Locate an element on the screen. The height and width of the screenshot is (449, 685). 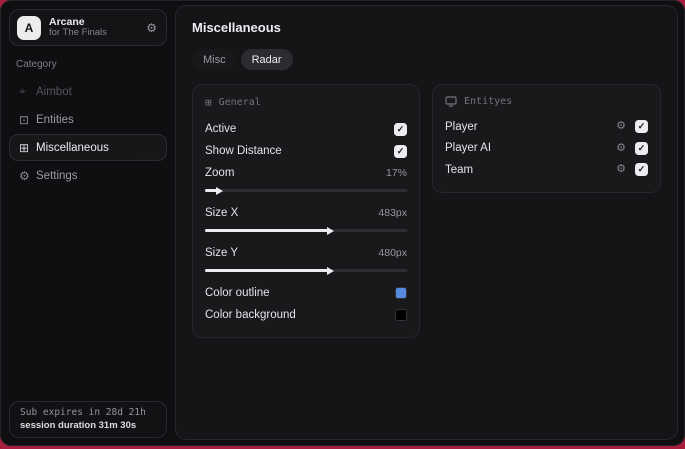
color-outline-row: Color outline is located at coordinates (306, 293).